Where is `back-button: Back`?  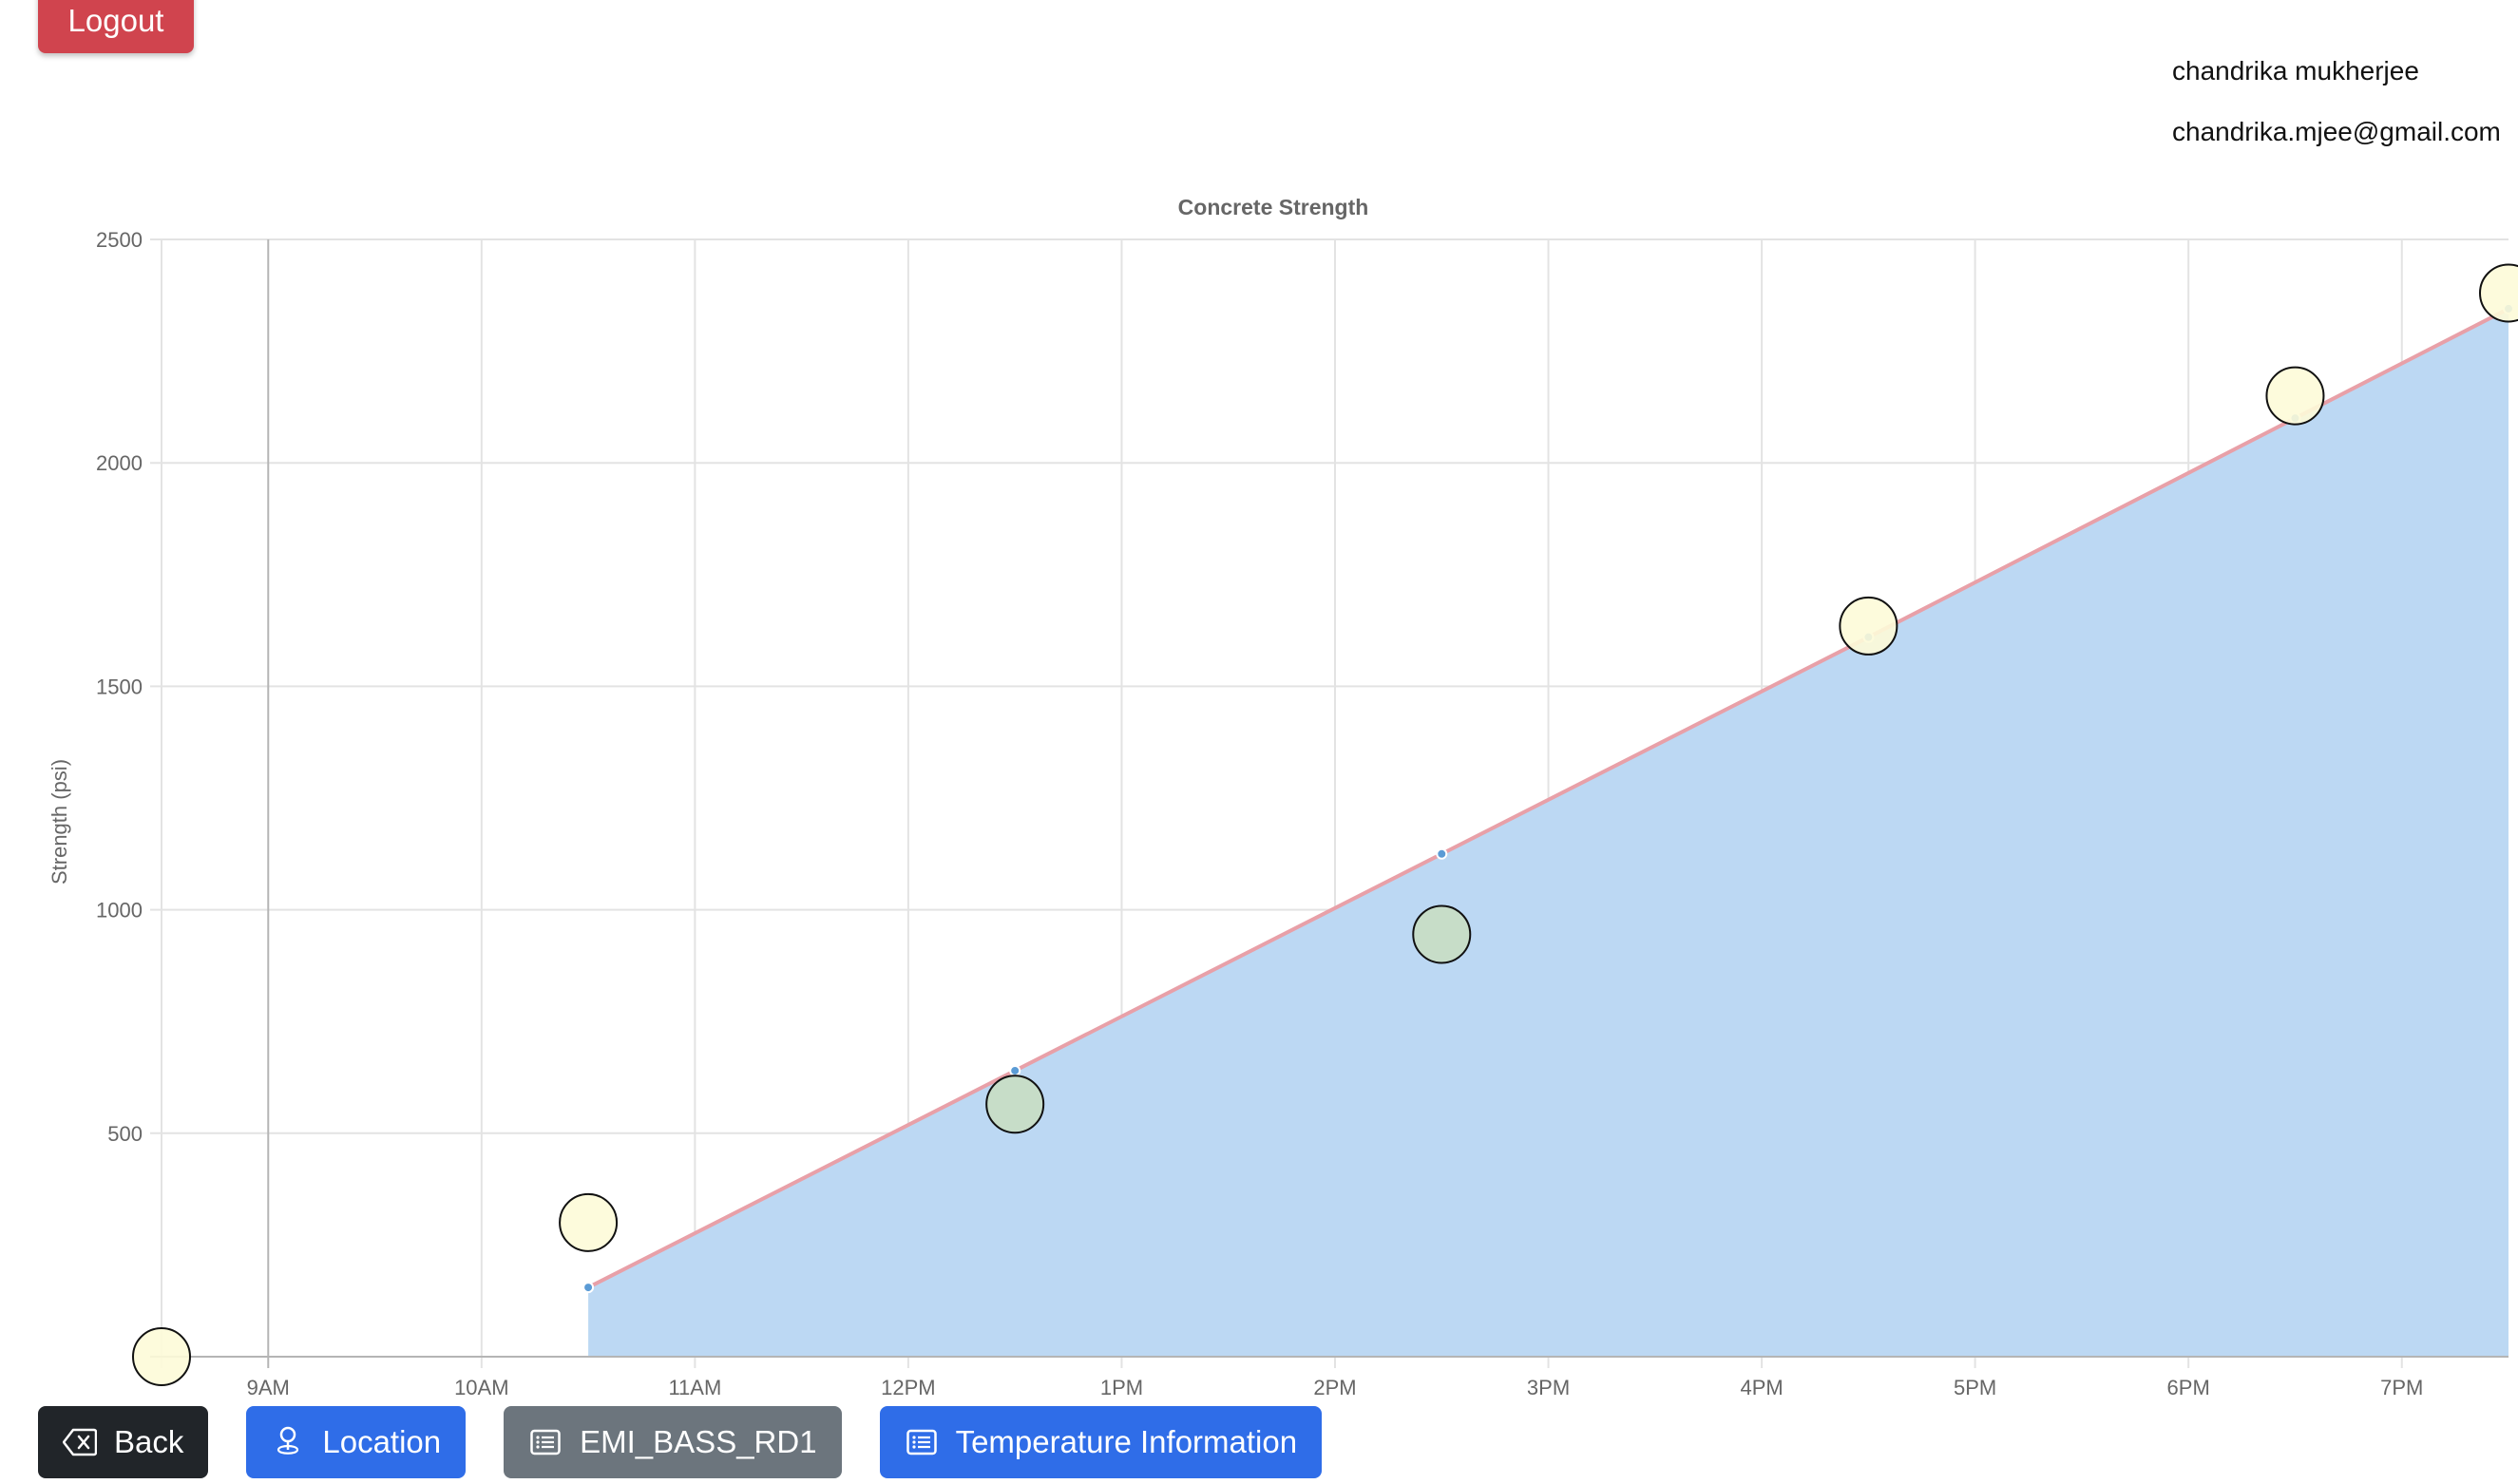 back-button: Back is located at coordinates (123, 1442).